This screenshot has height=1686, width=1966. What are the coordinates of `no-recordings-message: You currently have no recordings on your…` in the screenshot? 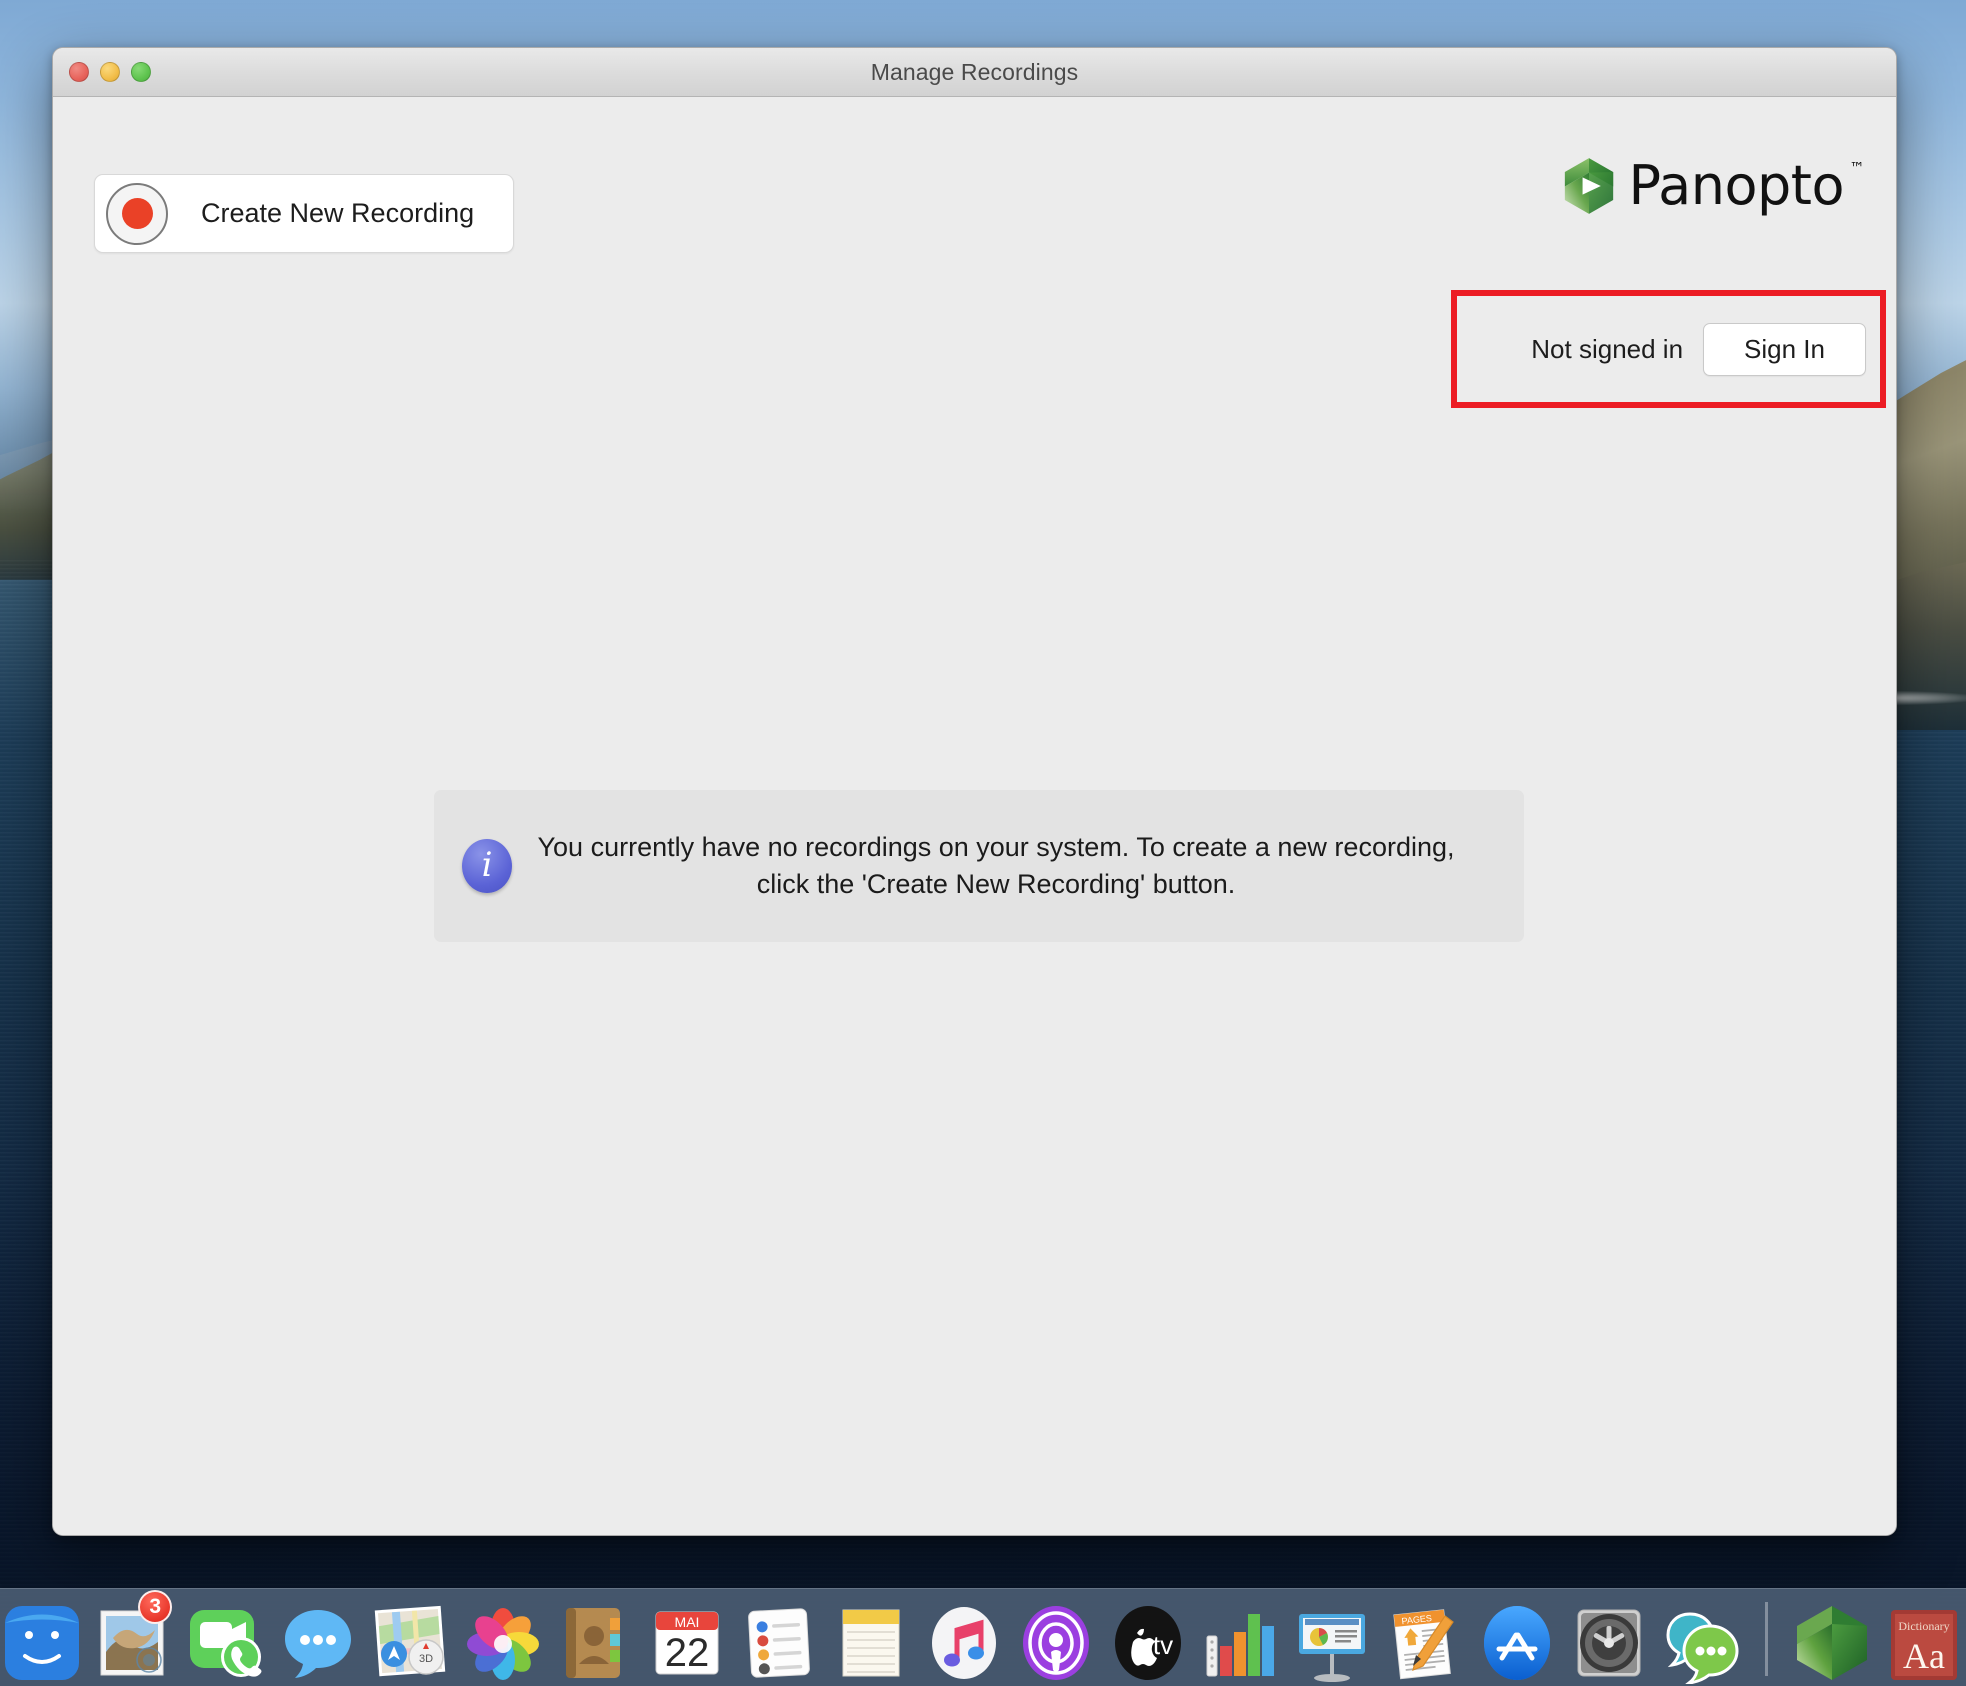 It's located at (1018, 865).